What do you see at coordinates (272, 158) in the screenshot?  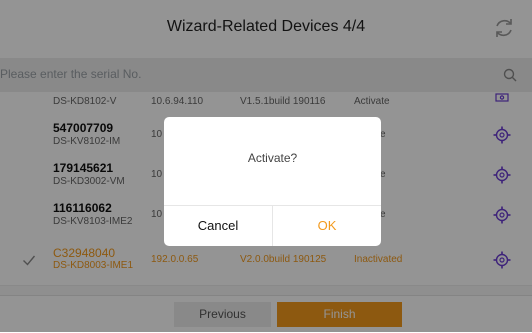 I see `dialog-message: Activate?` at bounding box center [272, 158].